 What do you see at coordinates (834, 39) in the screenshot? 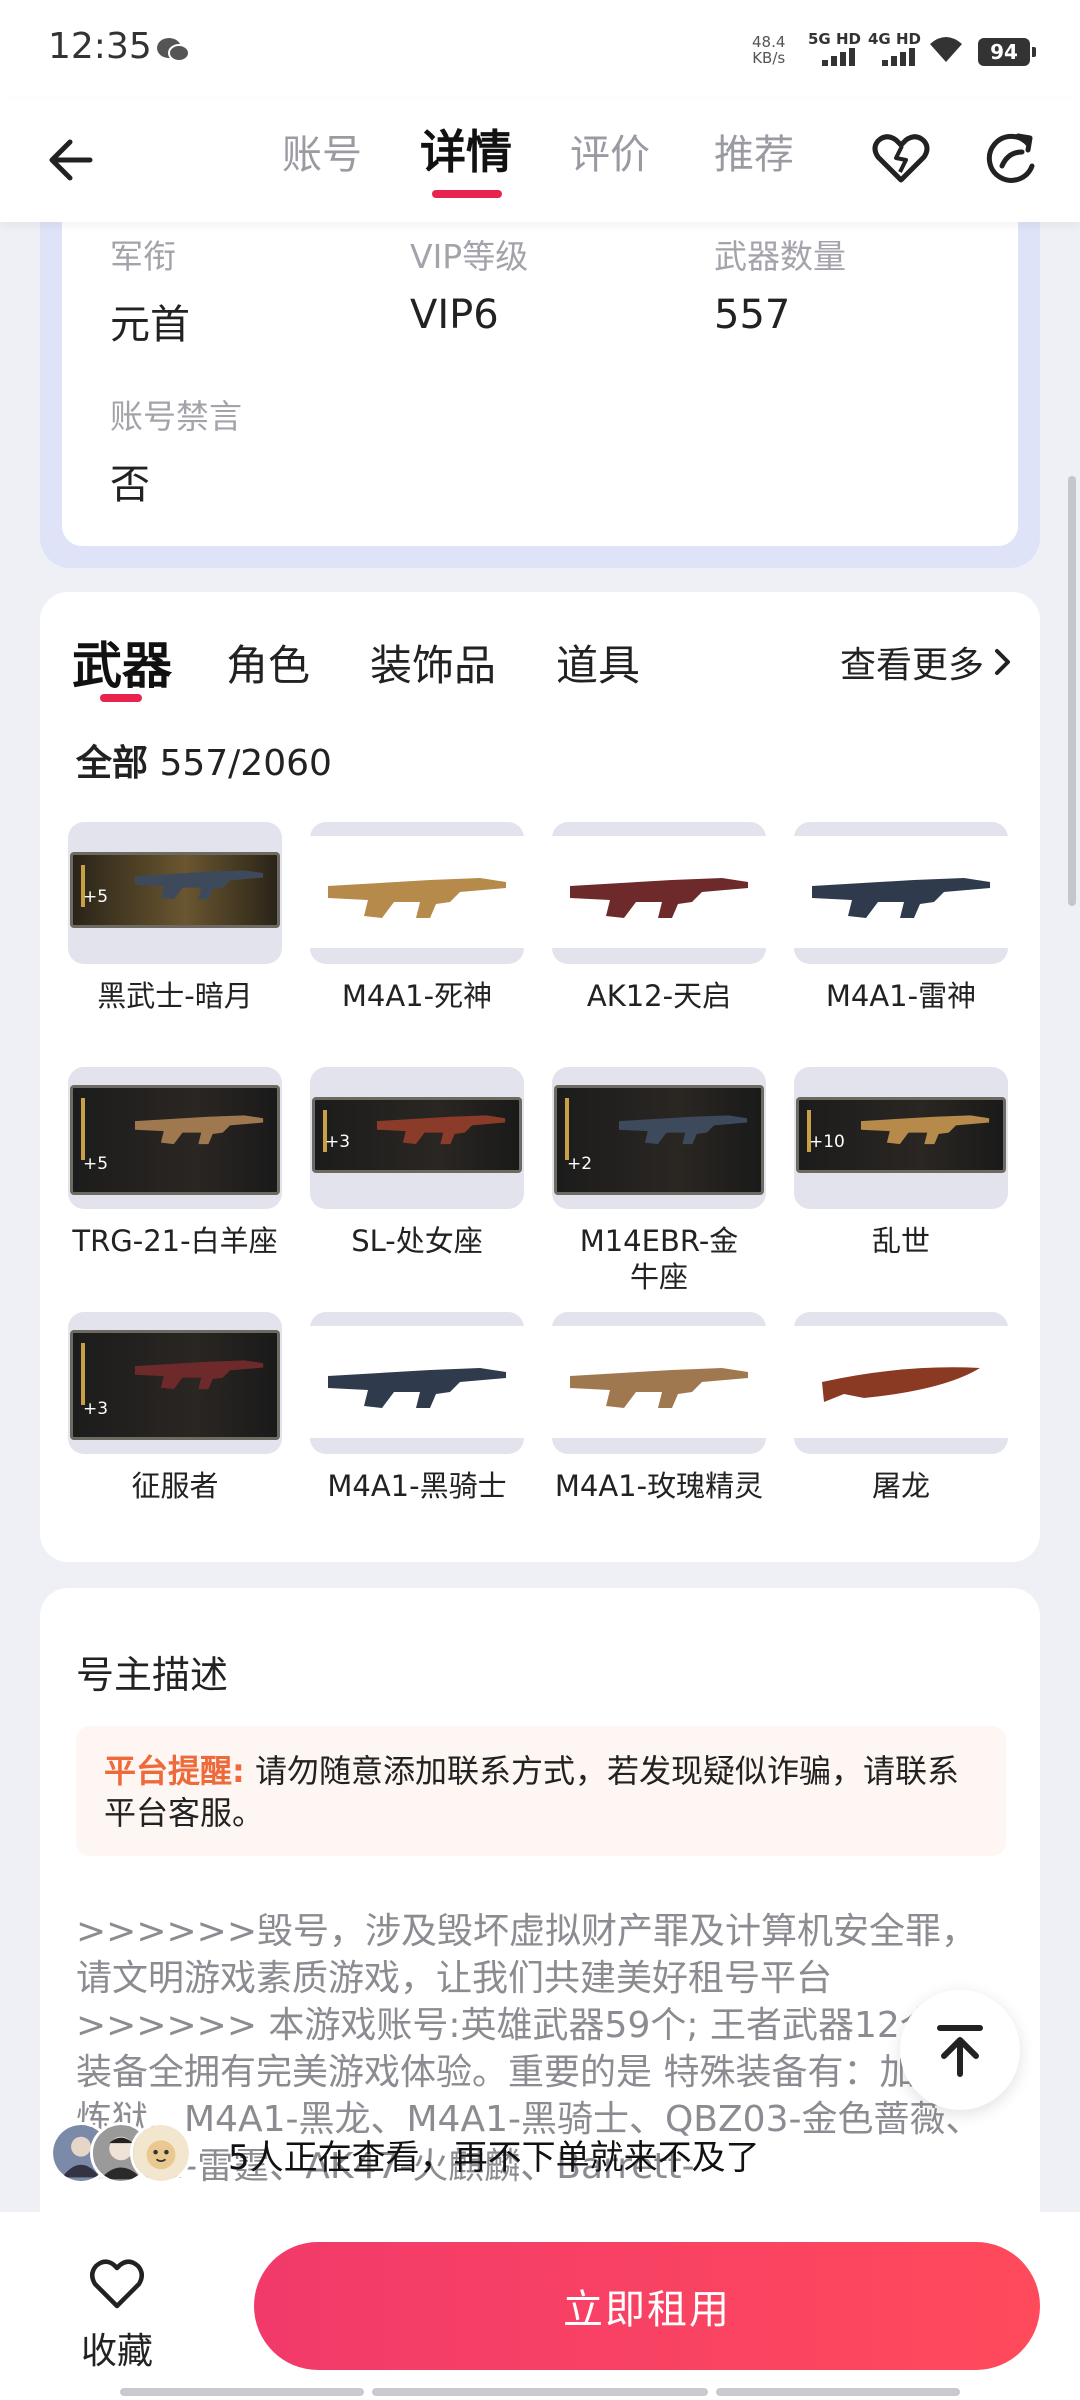
I see `sim1-label: 5G HD` at bounding box center [834, 39].